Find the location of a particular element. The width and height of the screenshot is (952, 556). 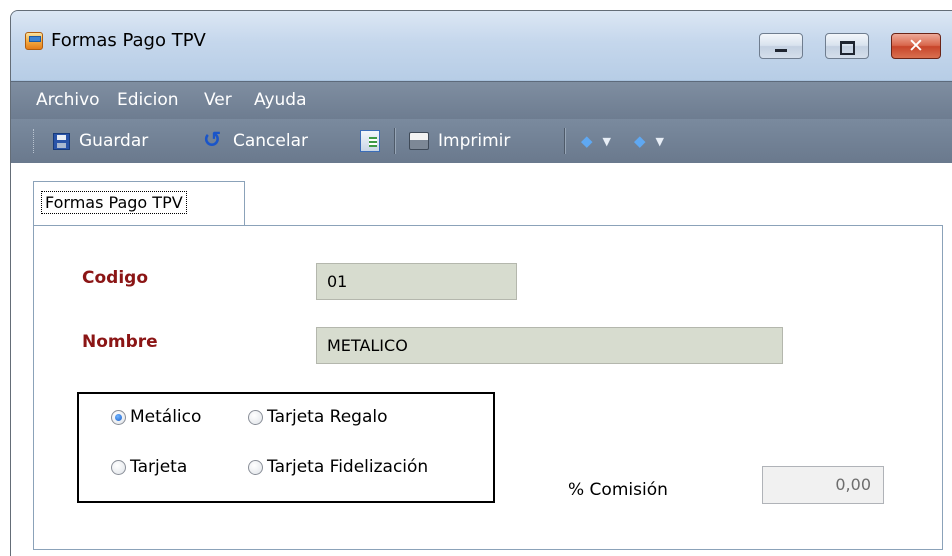

undo-icon: ↺ is located at coordinates (212, 140).